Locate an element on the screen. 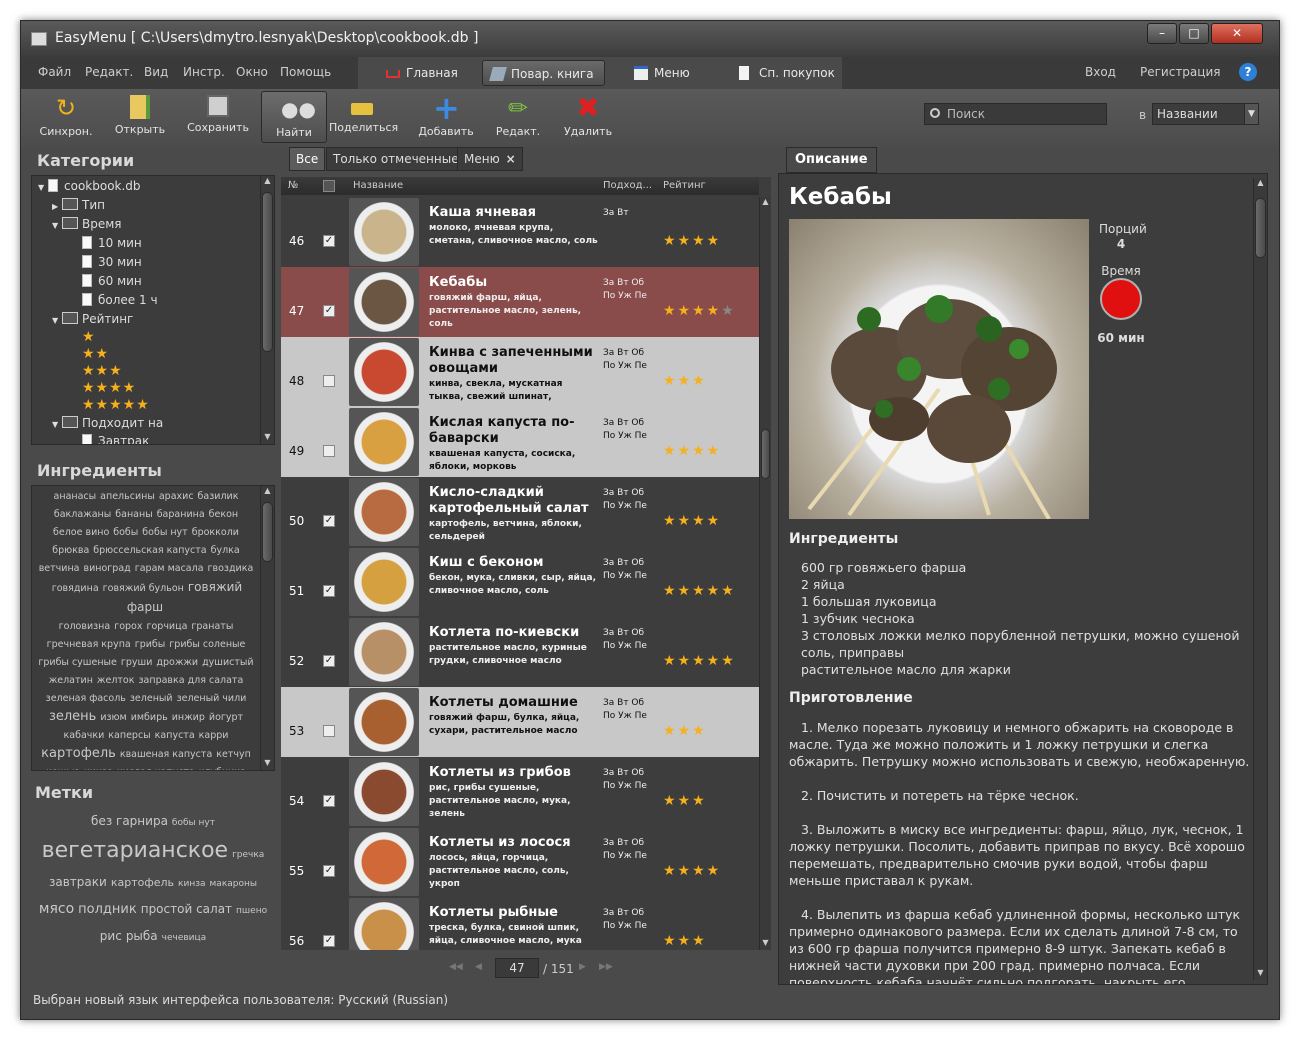 The image size is (1300, 1040). page-input: 47 is located at coordinates (517, 968).